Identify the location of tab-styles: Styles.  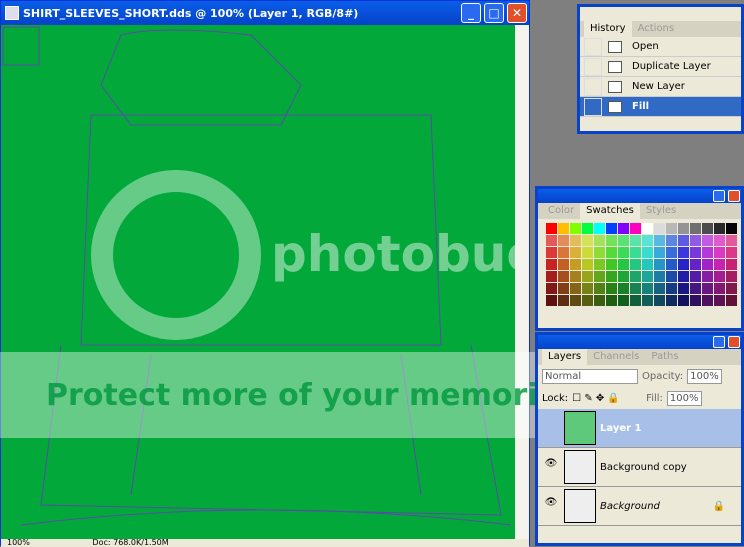
(661, 211).